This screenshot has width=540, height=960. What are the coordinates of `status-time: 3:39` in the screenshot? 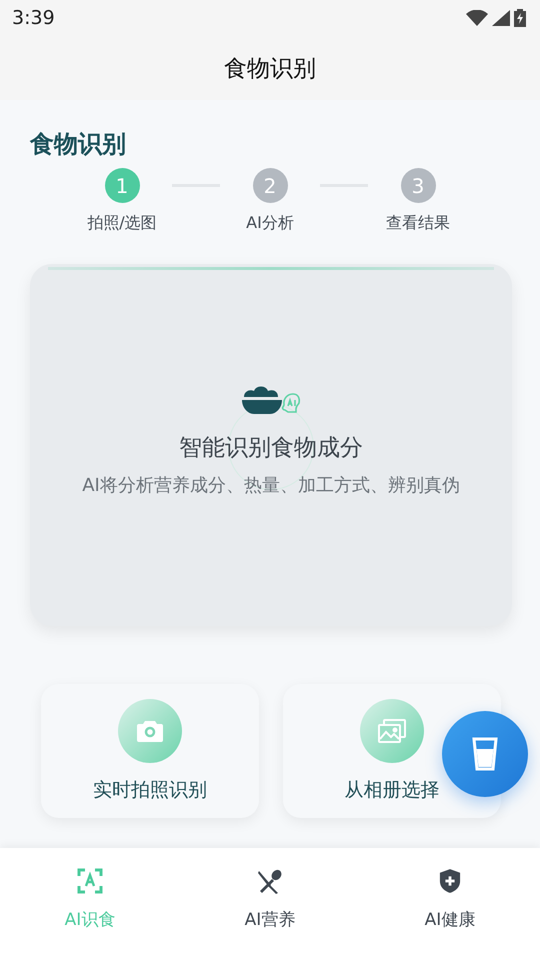 It's located at (33, 18).